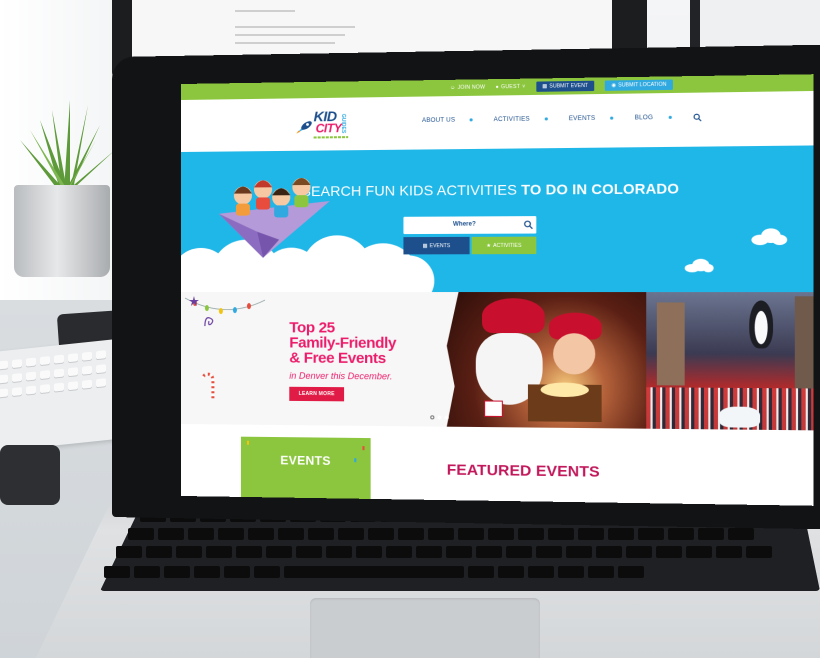 This screenshot has width=820, height=658. I want to click on user-circle-icon: ●, so click(497, 87).